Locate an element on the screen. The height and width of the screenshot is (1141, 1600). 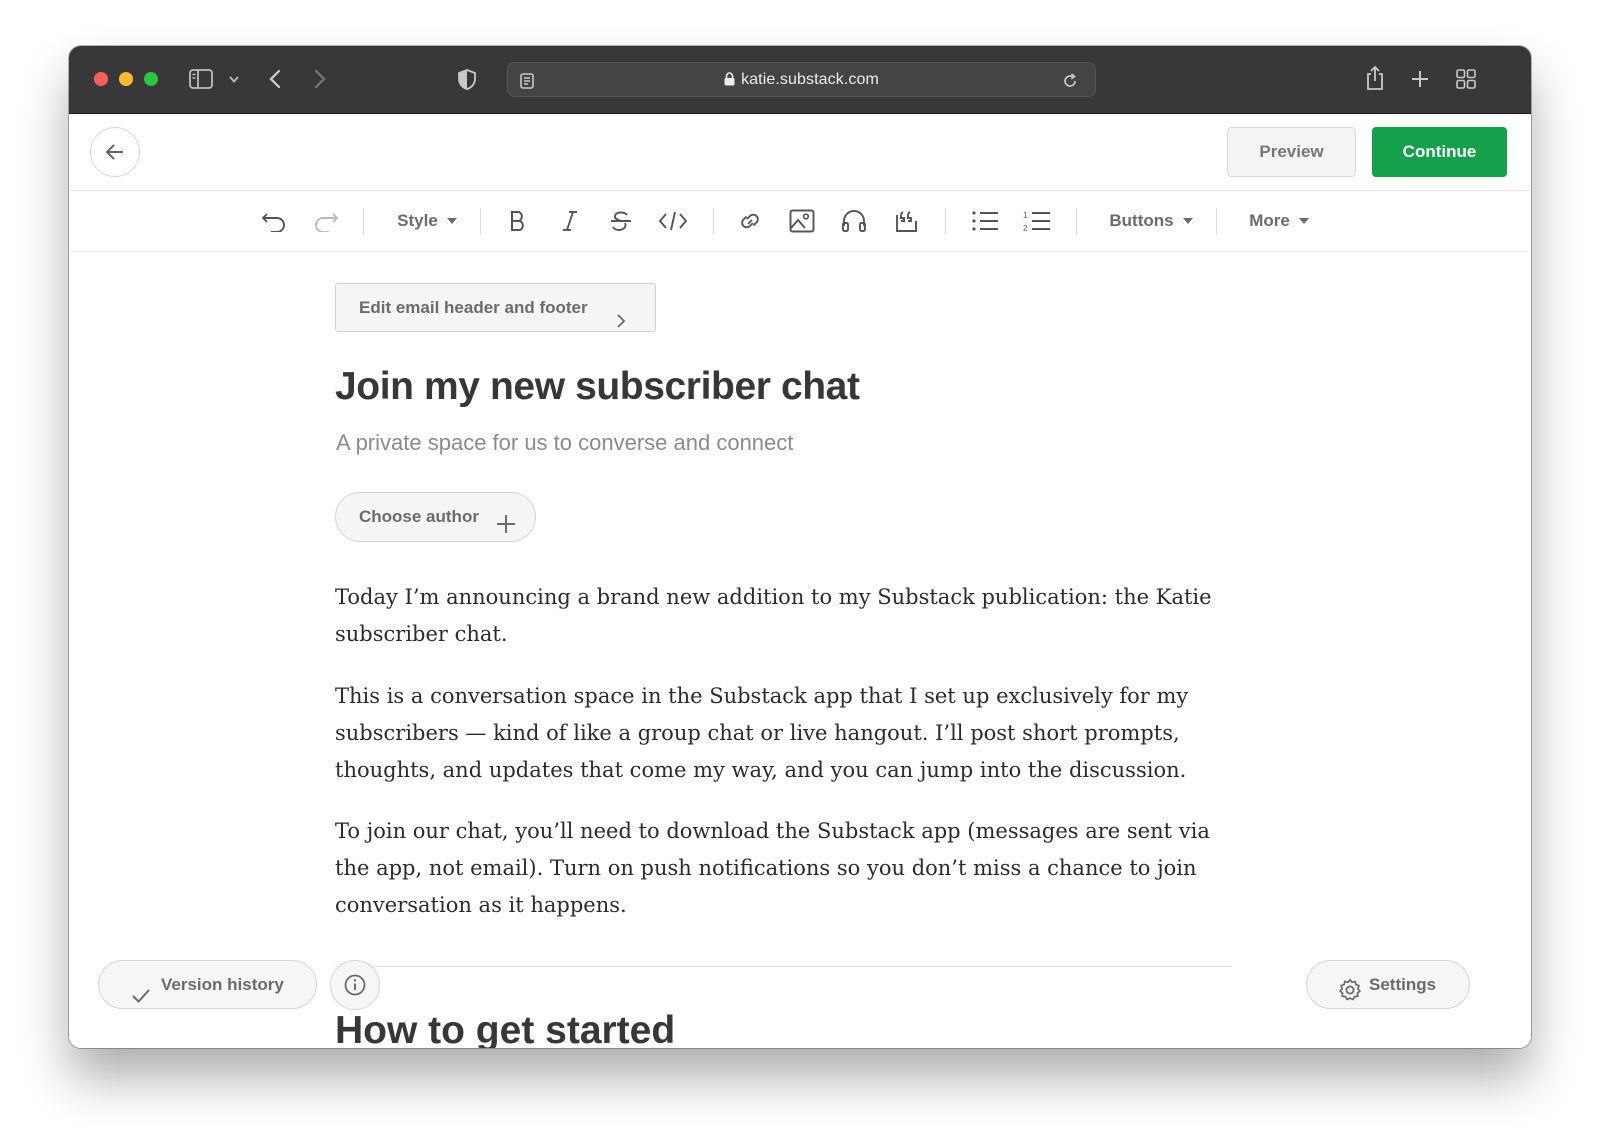
minimize-window-button is located at coordinates (126, 79).